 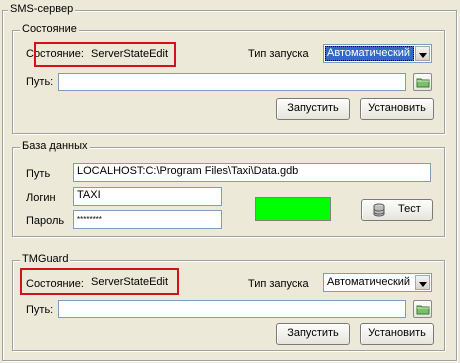 What do you see at coordinates (313, 109) in the screenshot?
I see `start-button: Запустить` at bounding box center [313, 109].